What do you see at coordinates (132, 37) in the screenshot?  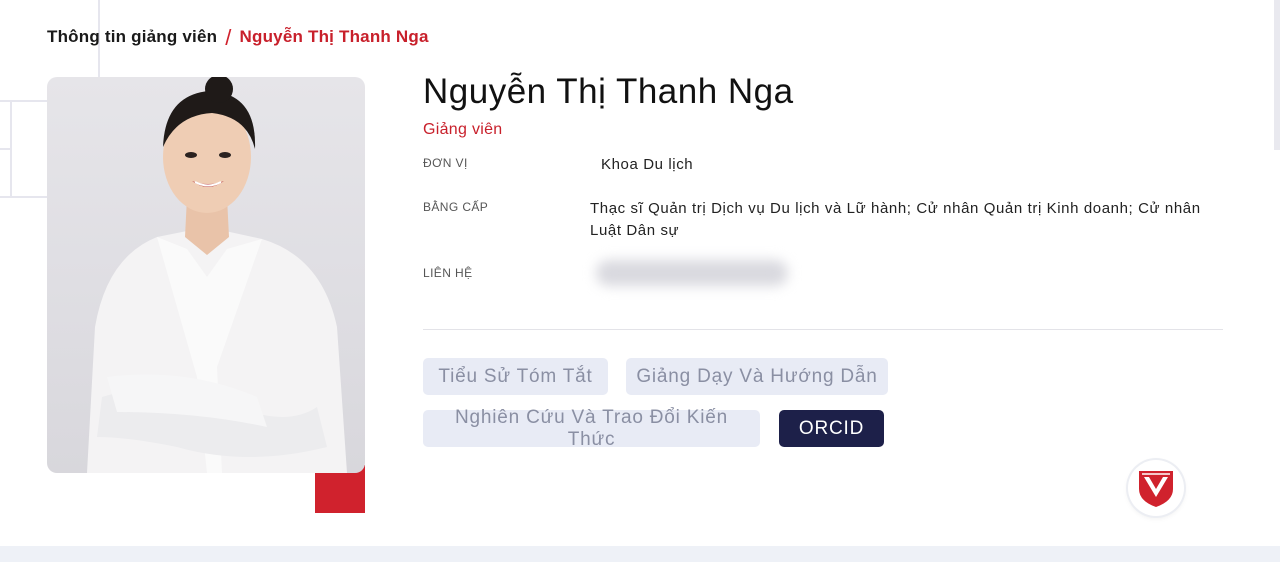 I see `breadcrumb-home-link: Thông tin giảng viên` at bounding box center [132, 37].